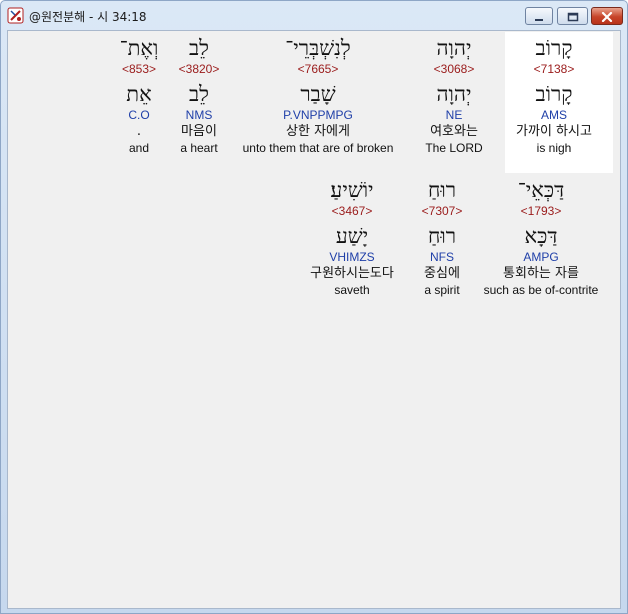  Describe the element at coordinates (554, 69) in the screenshot. I see `strong-number: <7138>` at that location.